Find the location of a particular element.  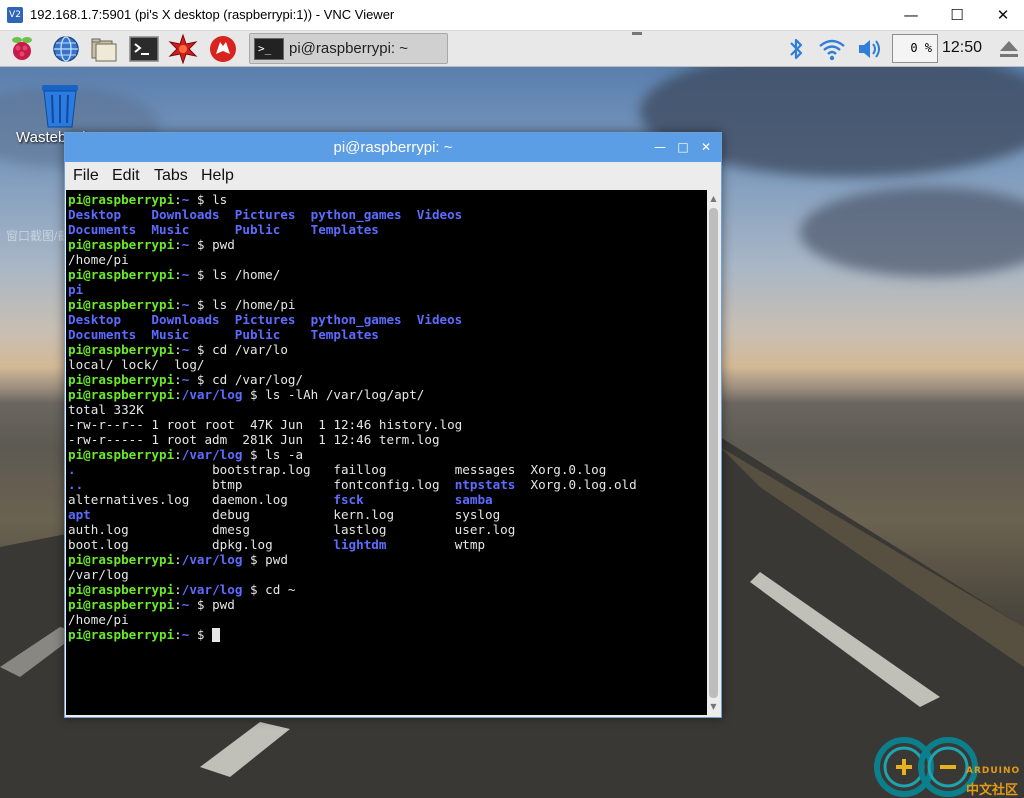

terminal-text-segment: $ ls /home/pi is located at coordinates (242, 304).